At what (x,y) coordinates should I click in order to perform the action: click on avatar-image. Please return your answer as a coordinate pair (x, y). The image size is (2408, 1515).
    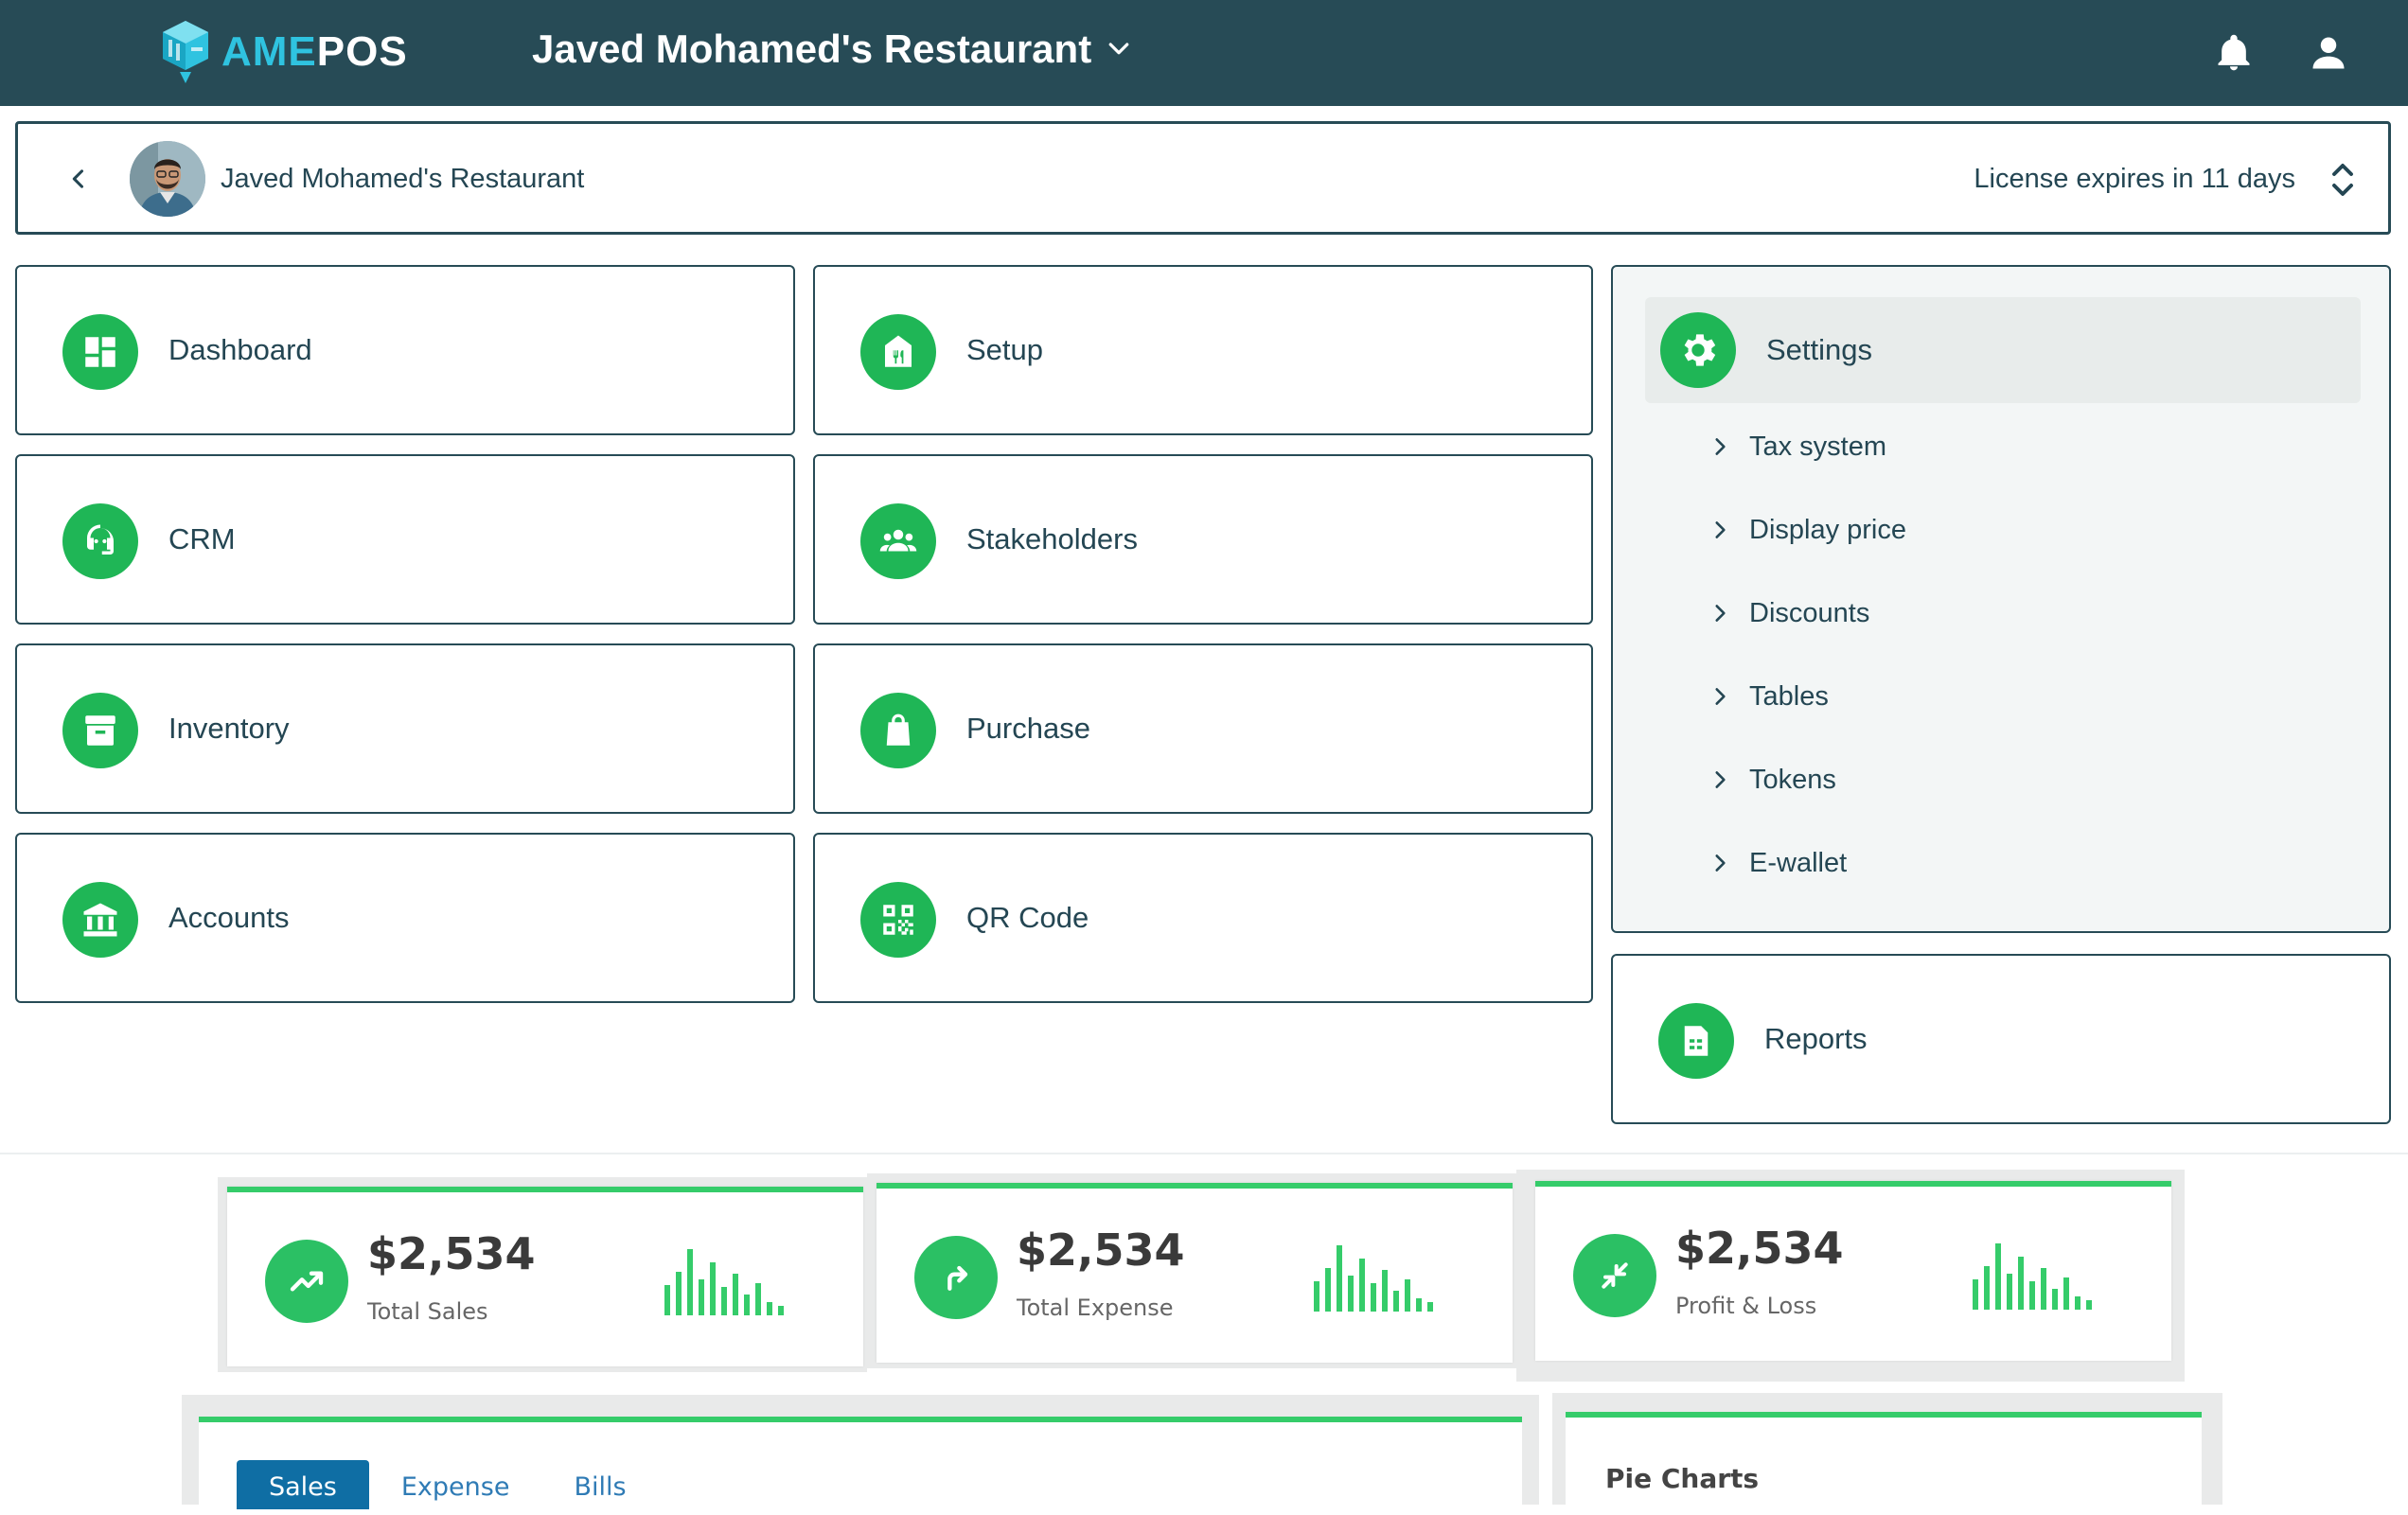
    Looking at the image, I should click on (167, 179).